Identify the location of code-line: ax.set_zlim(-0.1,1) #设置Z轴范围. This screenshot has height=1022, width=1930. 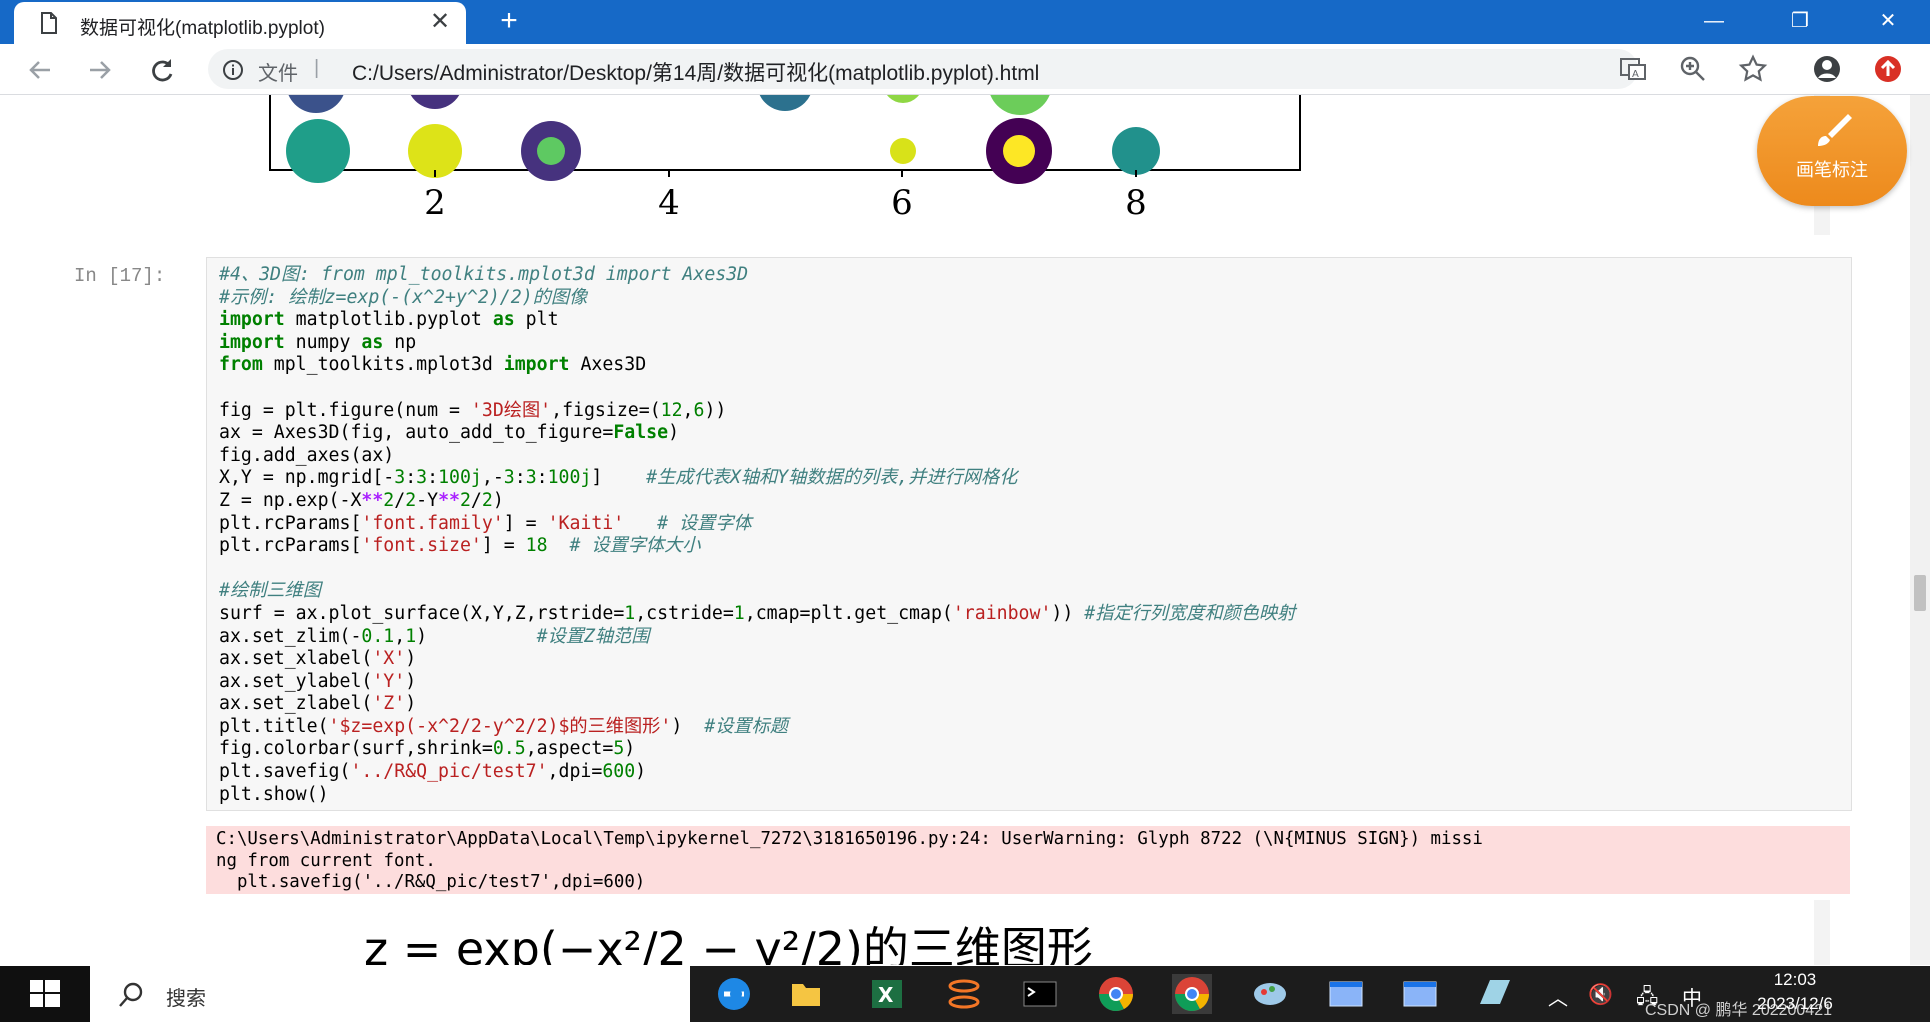
(757, 637).